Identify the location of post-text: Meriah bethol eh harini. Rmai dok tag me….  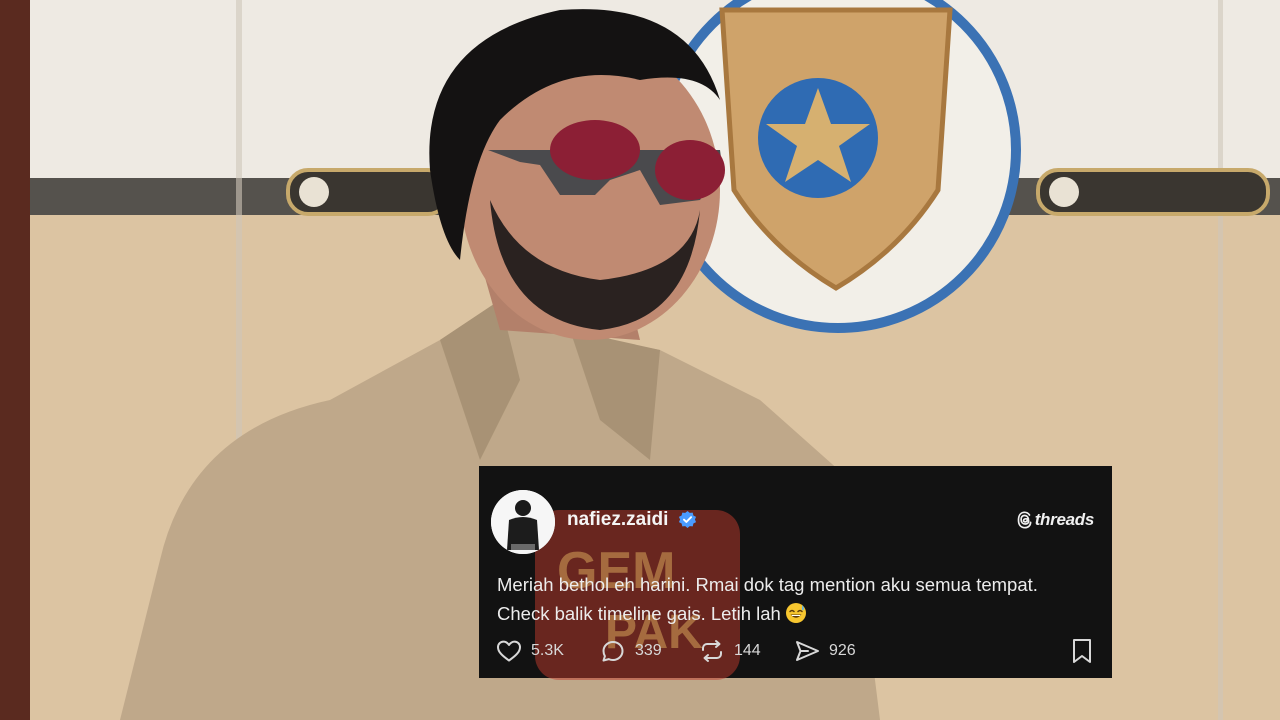
(797, 599).